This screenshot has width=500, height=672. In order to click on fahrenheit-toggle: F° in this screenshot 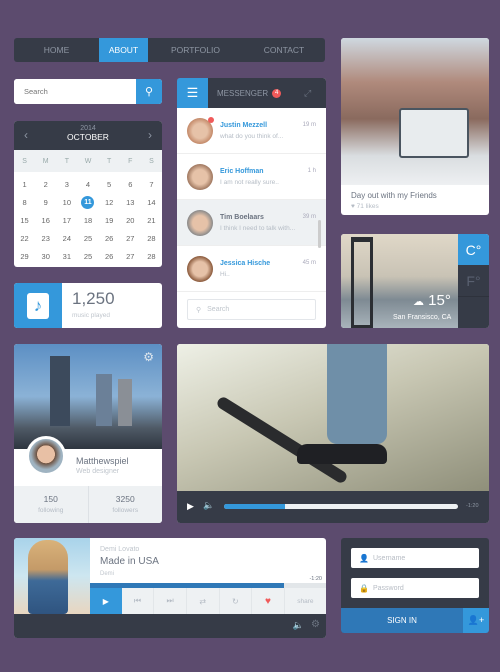, I will do `click(473, 281)`.